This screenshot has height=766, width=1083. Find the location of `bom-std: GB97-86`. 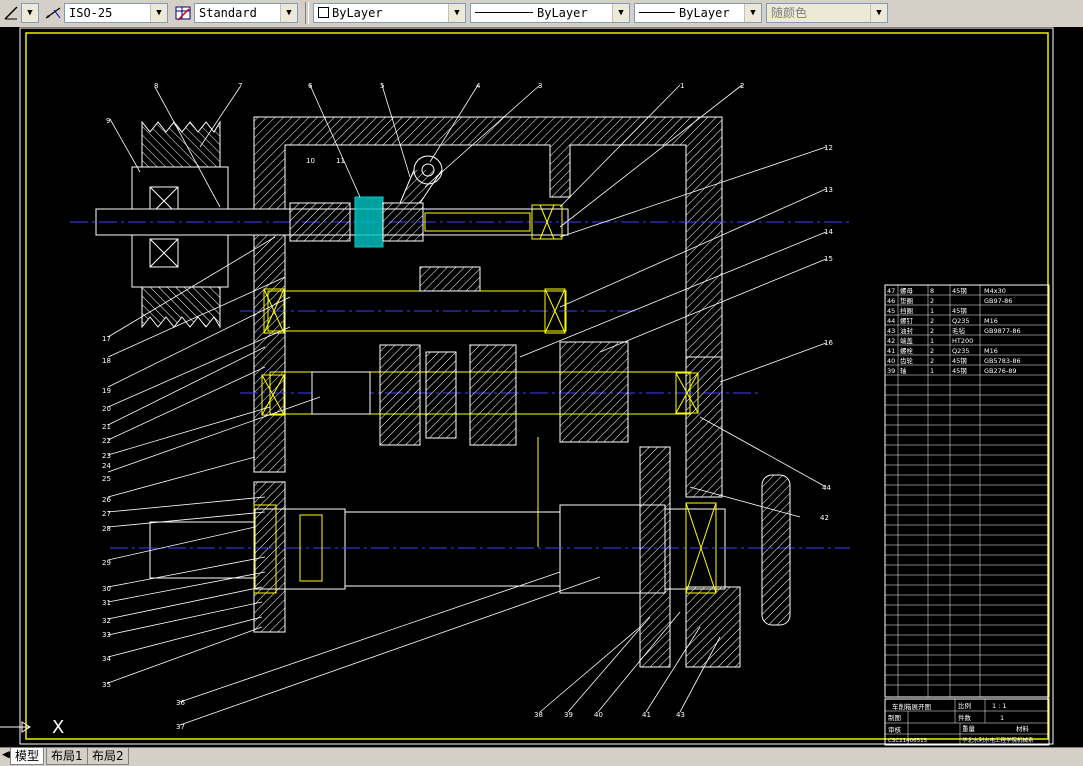

bom-std: GB97-86 is located at coordinates (998, 301).